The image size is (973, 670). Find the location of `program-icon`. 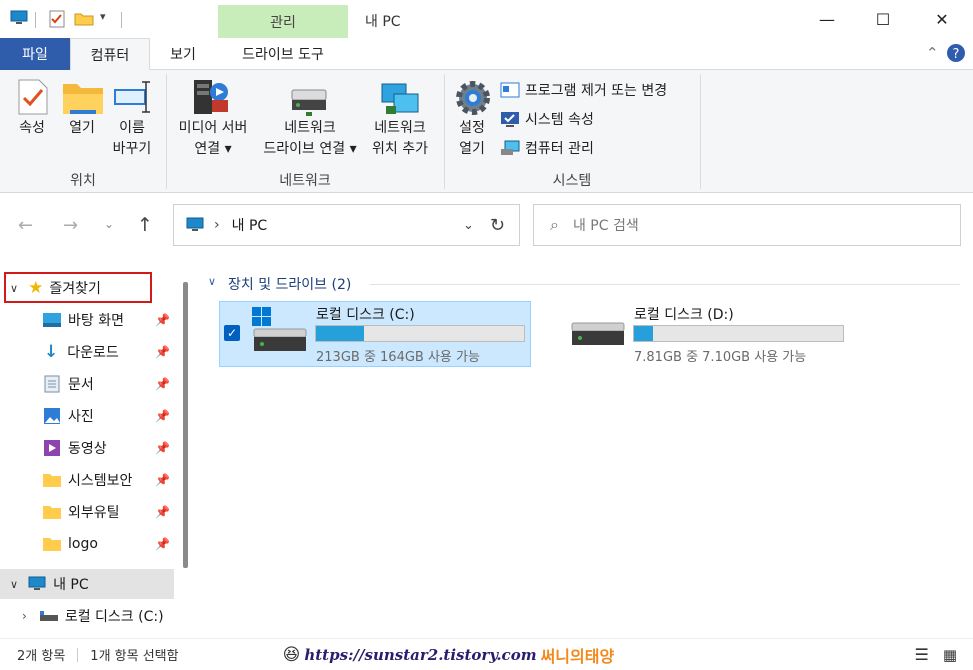

program-icon is located at coordinates (510, 90).